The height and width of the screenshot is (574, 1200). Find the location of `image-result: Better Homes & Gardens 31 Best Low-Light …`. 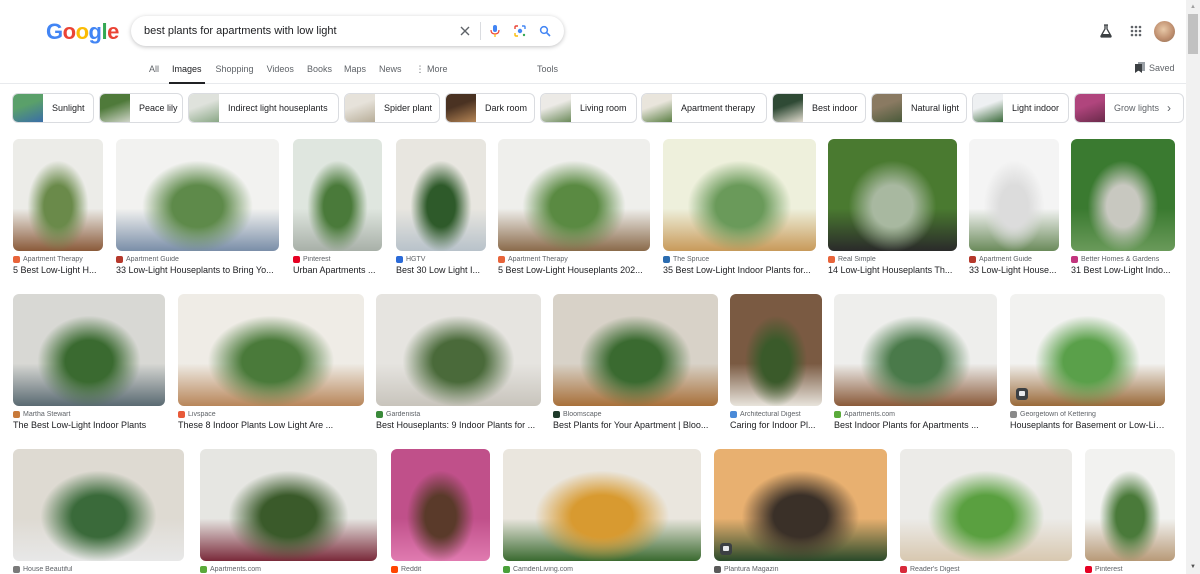

image-result: Better Homes & Gardens 31 Best Low-Light … is located at coordinates (1123, 207).